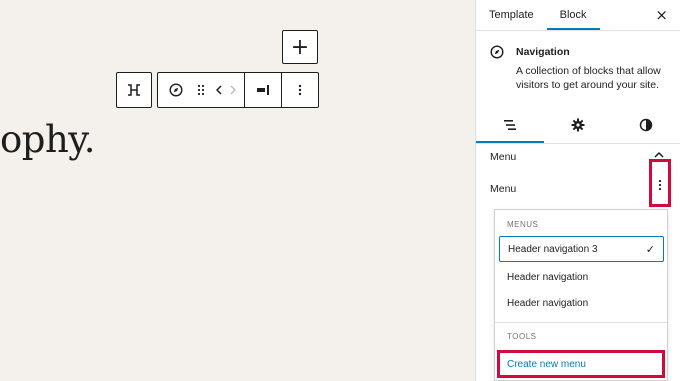 The image size is (680, 381). What do you see at coordinates (659, 155) in the screenshot?
I see `chevron-up-icon` at bounding box center [659, 155].